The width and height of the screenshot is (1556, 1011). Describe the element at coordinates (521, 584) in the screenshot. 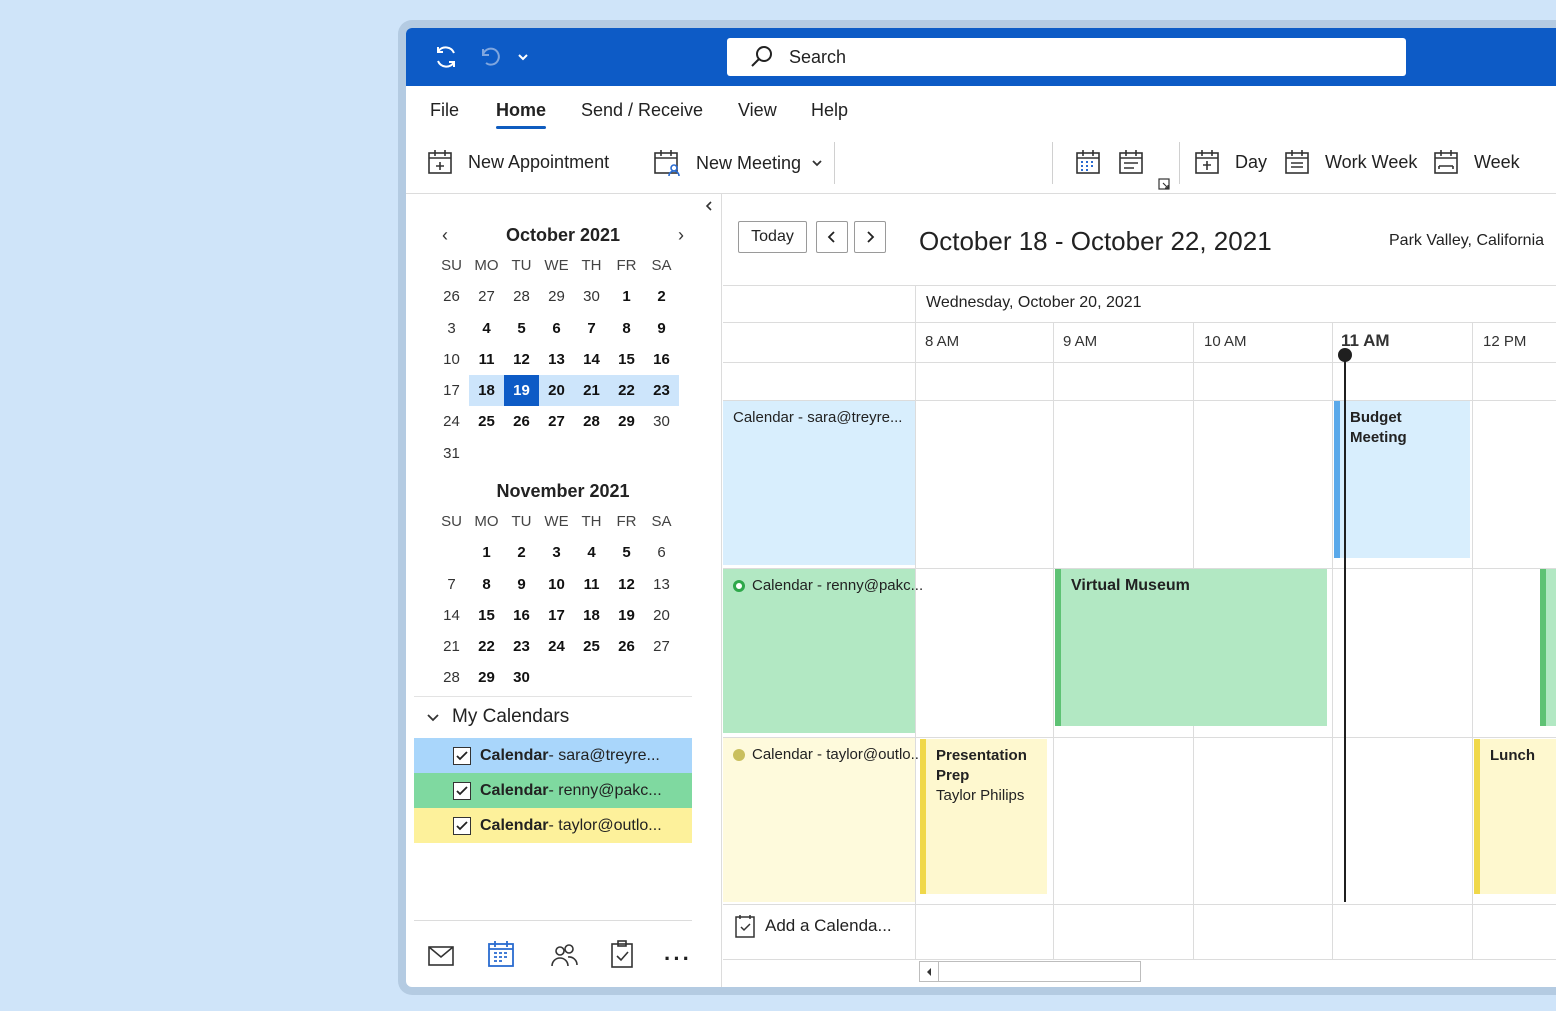

I see `calendar-day: 9` at that location.